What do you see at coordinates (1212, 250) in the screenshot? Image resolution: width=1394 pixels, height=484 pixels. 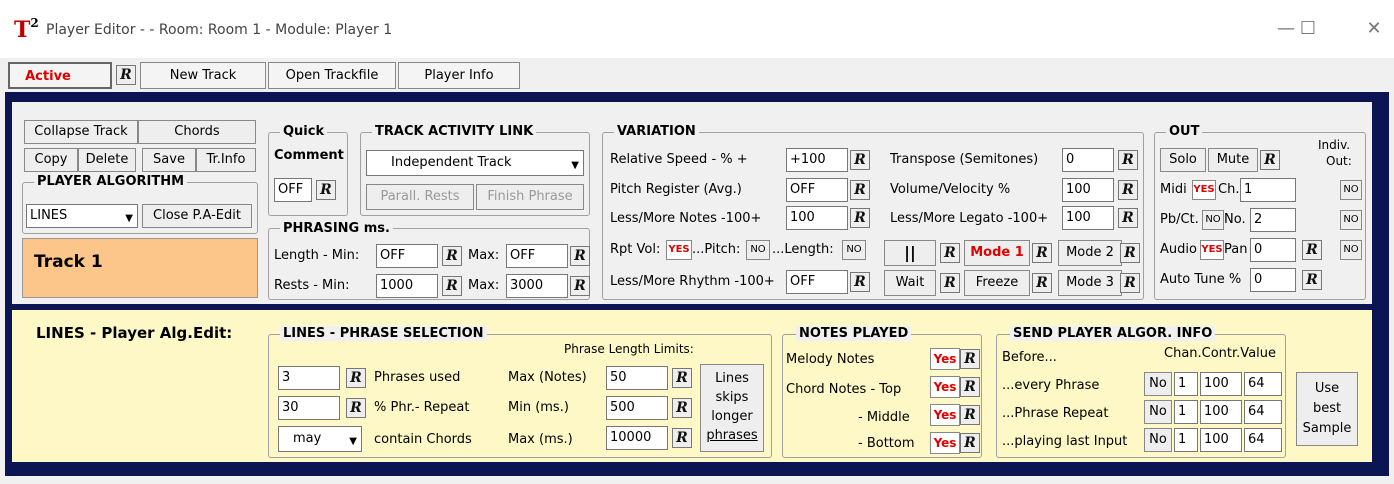 I see `audio-toggle: YES` at bounding box center [1212, 250].